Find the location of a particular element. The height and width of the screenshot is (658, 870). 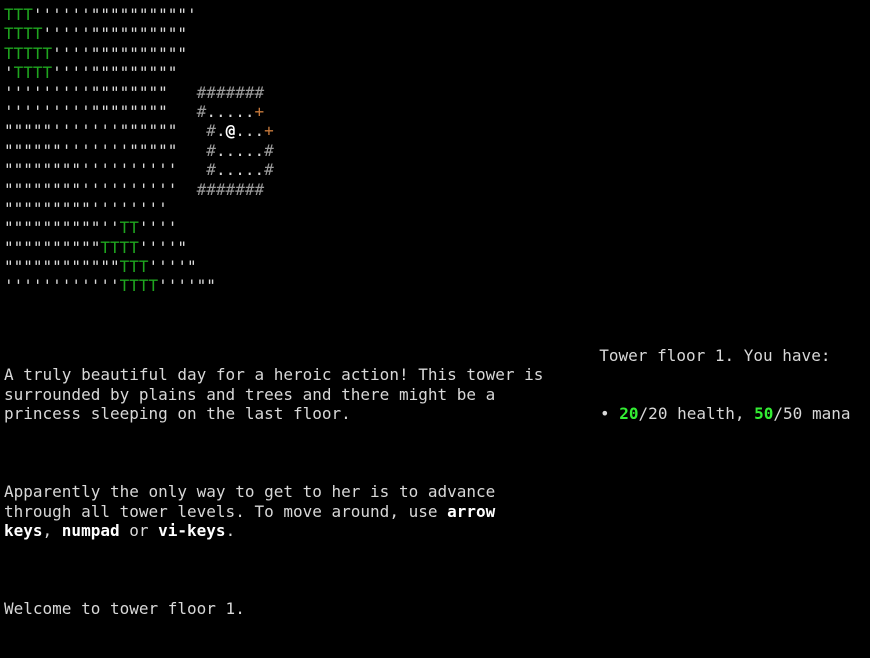

map-row: 'TTTT''''""""""""" is located at coordinates (139, 72).